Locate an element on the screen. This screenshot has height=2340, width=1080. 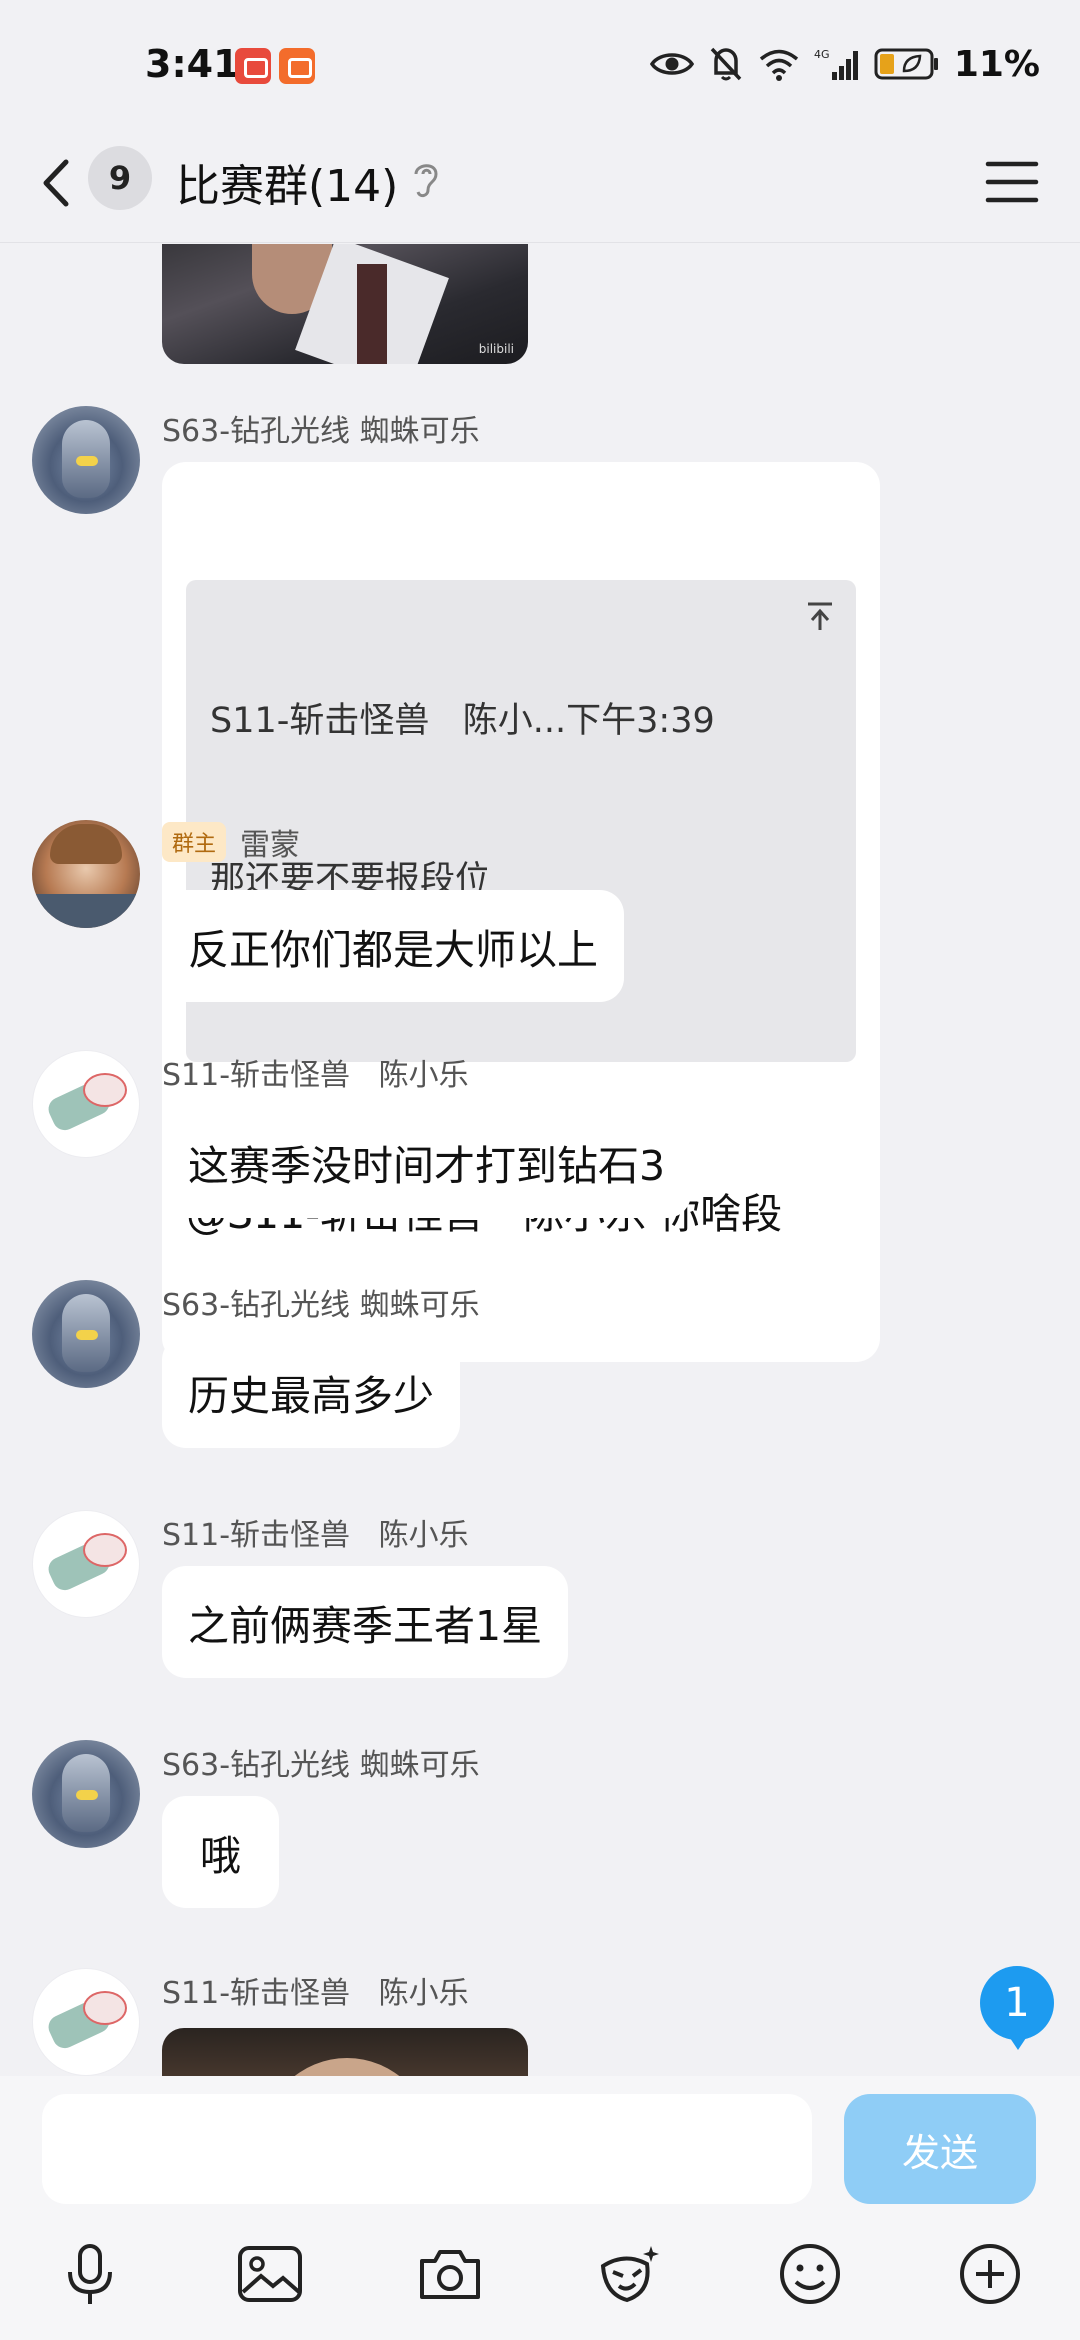
gallery-button is located at coordinates (270, 2274).